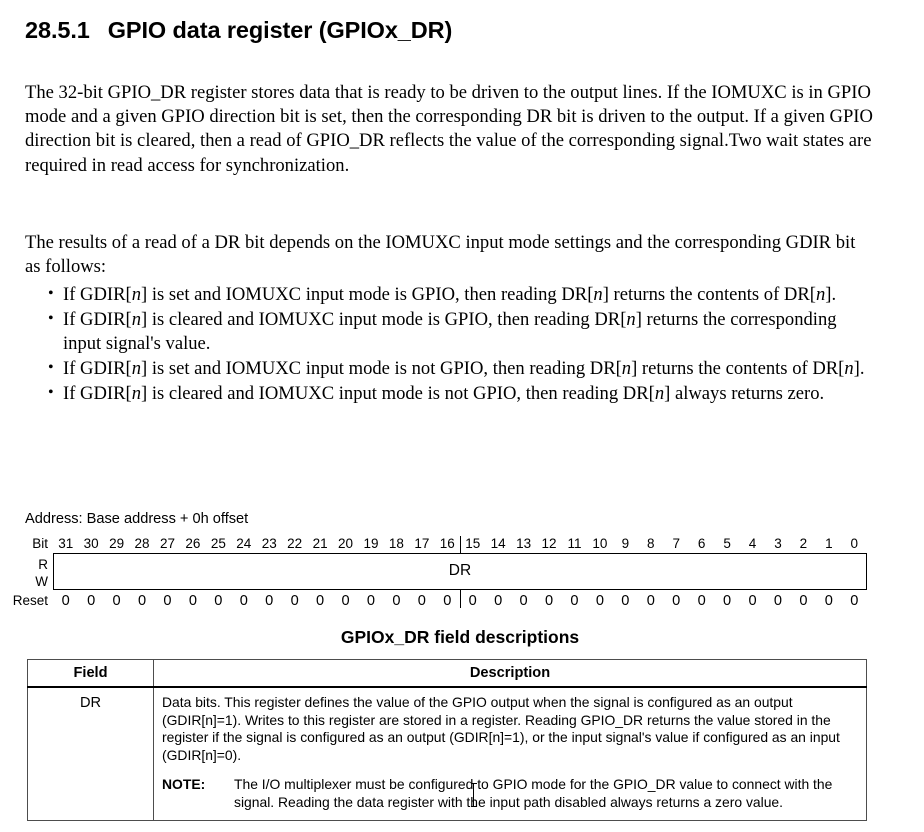 The image size is (924, 832). What do you see at coordinates (472, 601) in the screenshot?
I see `reset-value-bit-15: 0` at bounding box center [472, 601].